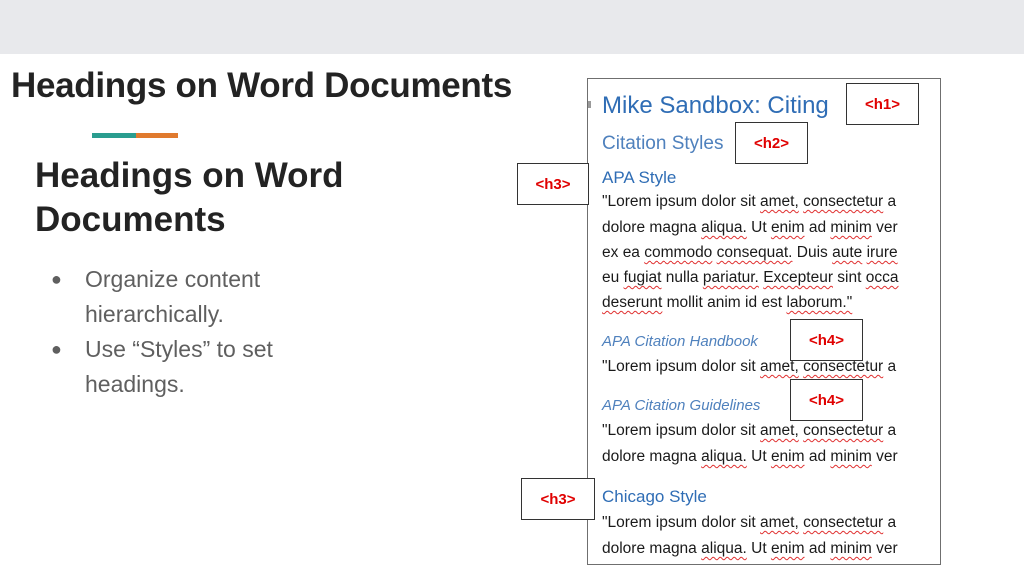  I want to click on tag-h1-label: <h1>, so click(882, 104).